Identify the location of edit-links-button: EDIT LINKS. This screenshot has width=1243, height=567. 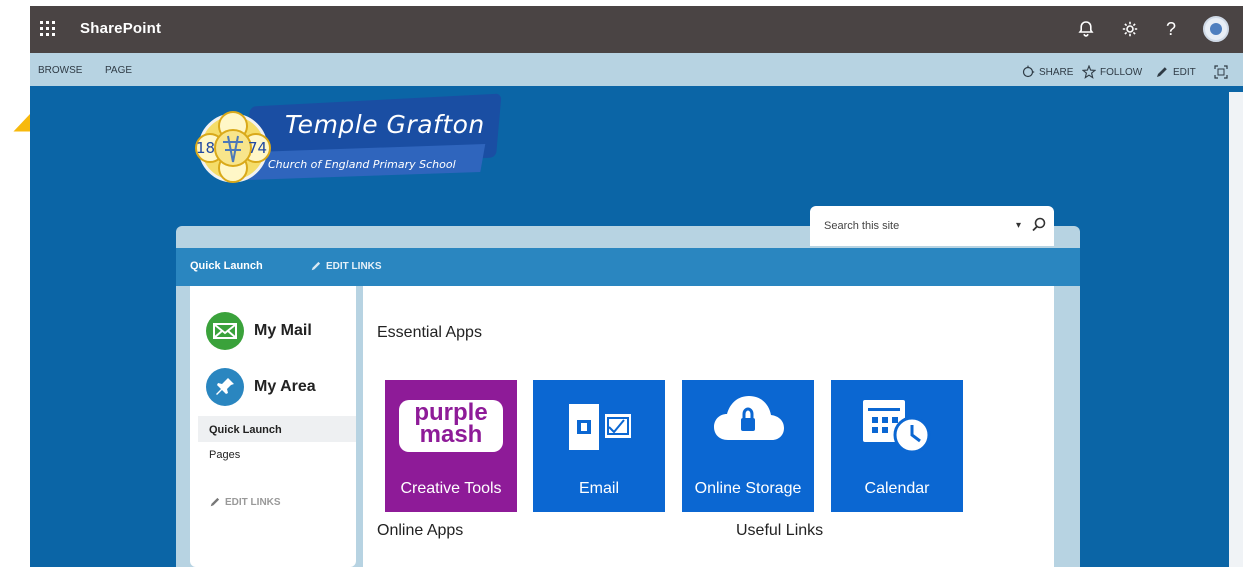
(346, 266).